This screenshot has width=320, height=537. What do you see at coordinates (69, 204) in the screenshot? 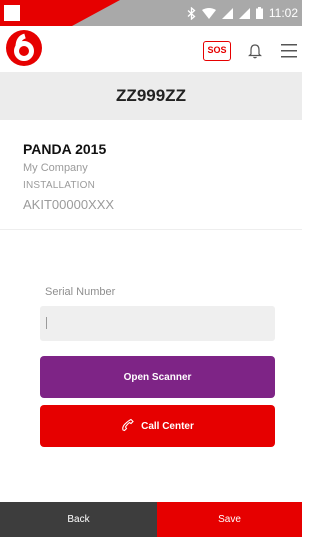
I see `kit-code: AKIT00000XXX` at bounding box center [69, 204].